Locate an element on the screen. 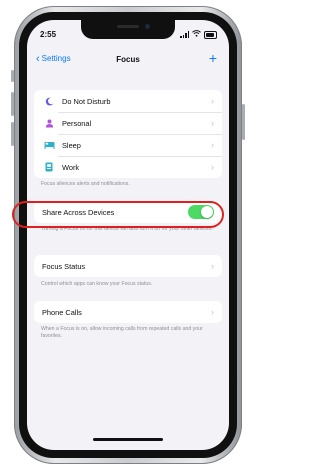  volume-up-button is located at coordinates (12, 104).